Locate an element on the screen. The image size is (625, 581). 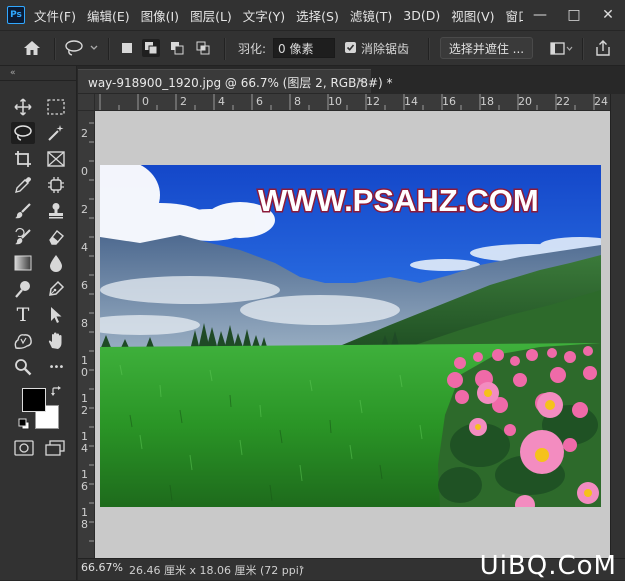
subtract-selection-icon is located at coordinates (177, 48).